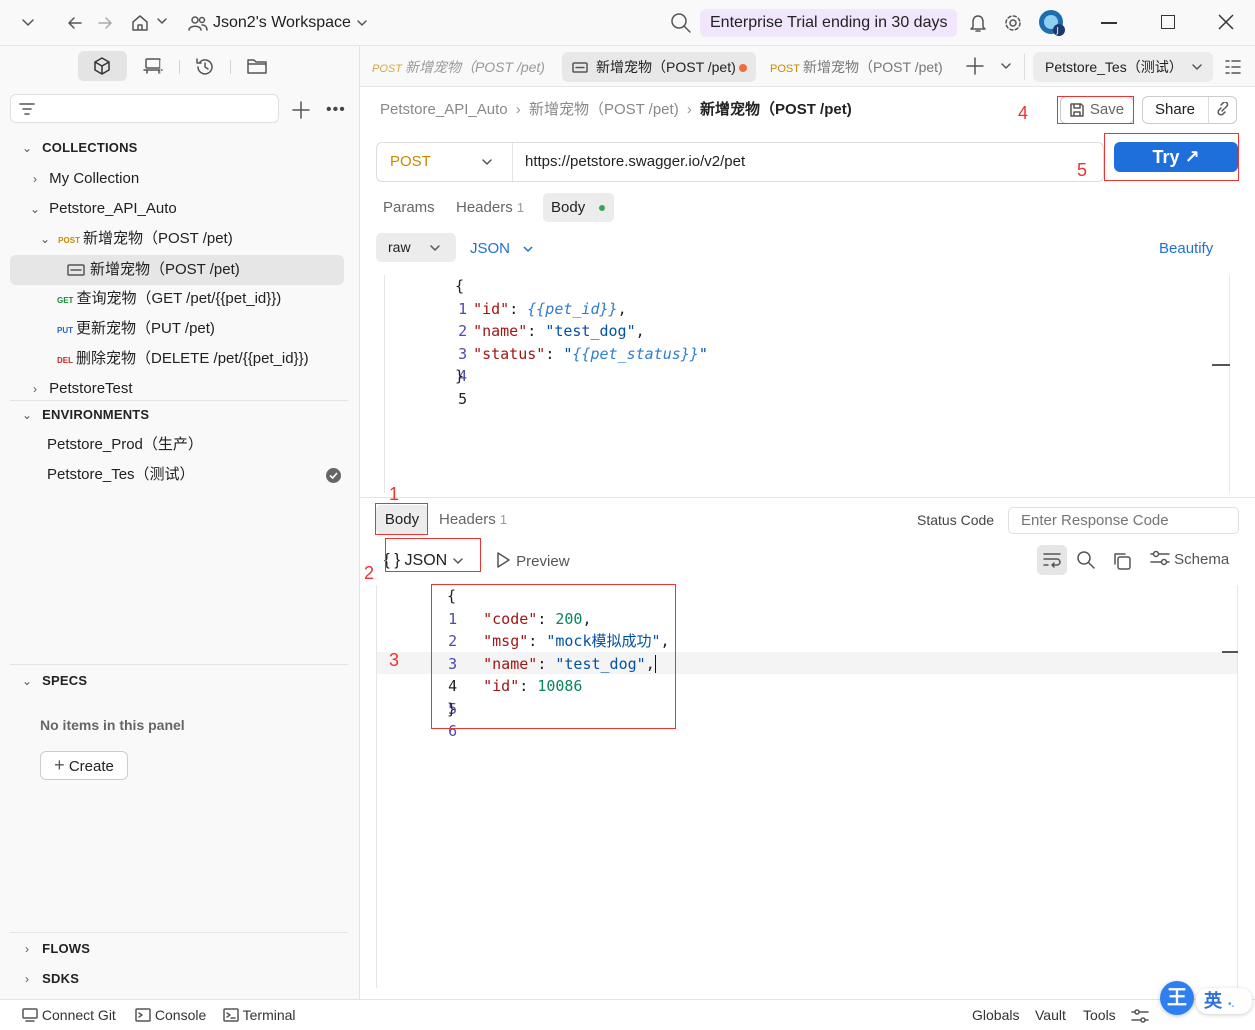  I want to click on breadcrumb-collection: Petstore_API_Auto, so click(444, 109).